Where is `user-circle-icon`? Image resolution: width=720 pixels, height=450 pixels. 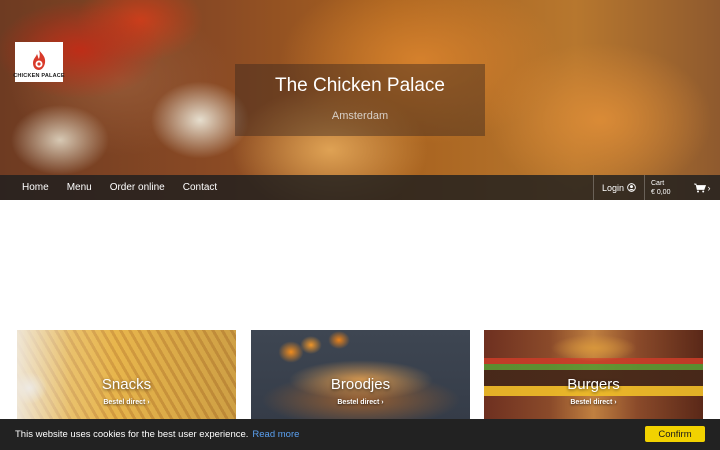 user-circle-icon is located at coordinates (631, 187).